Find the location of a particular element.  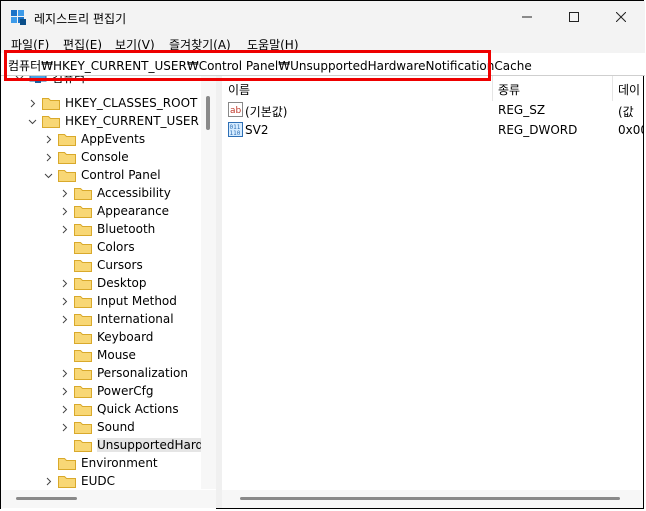

svg-text: ab is located at coordinates (236, 111).